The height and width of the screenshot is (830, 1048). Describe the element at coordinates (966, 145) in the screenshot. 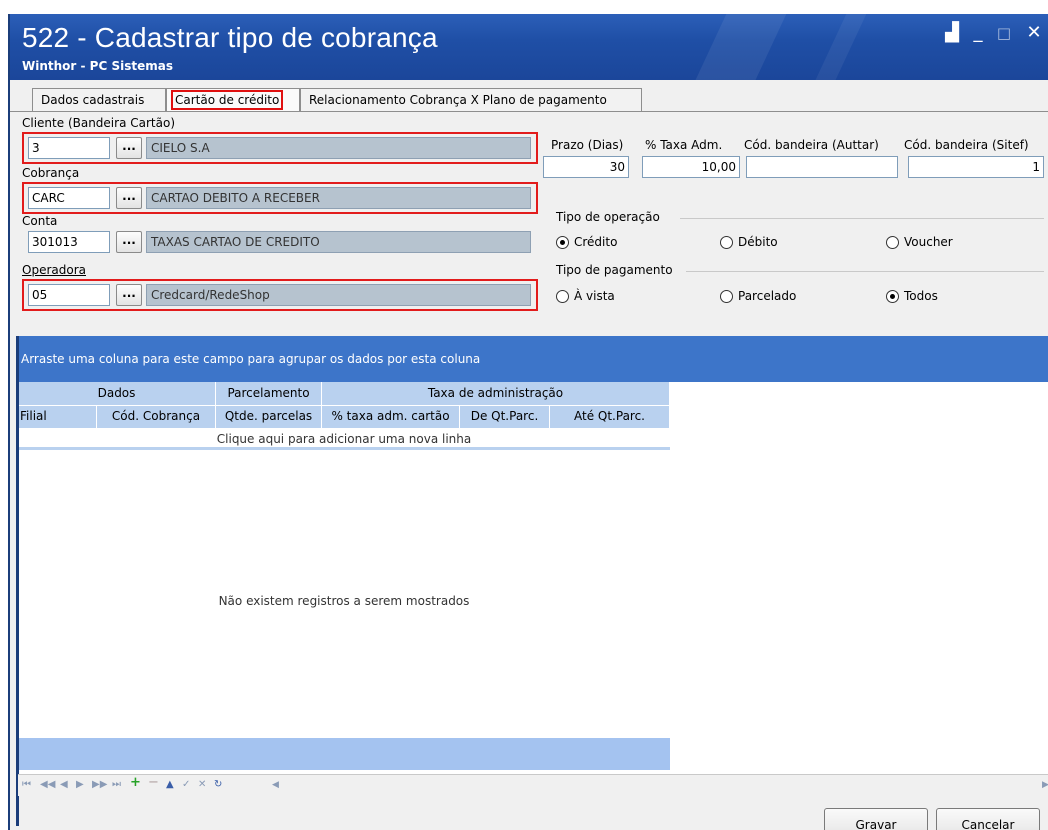

I see `bandeira-sitef-label: Cód. bandeira (Sitef)` at that location.